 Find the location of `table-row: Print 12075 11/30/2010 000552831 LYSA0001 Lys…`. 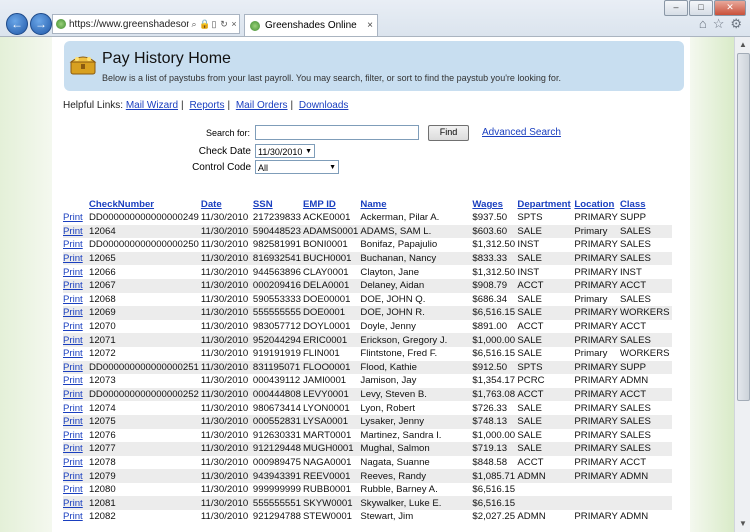

table-row: Print 12075 11/30/2010 000552831 LYSA0001 Lys… is located at coordinates (367, 421).